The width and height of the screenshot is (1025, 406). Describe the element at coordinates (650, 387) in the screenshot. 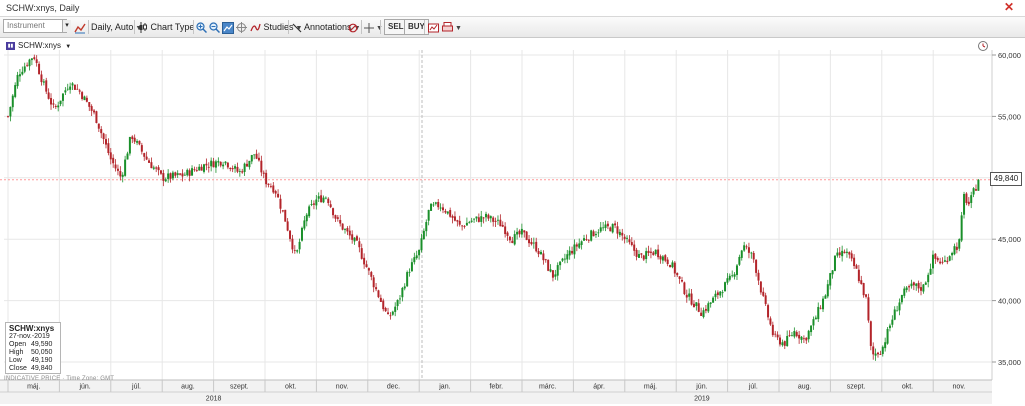

I see `month-label: máj.` at that location.